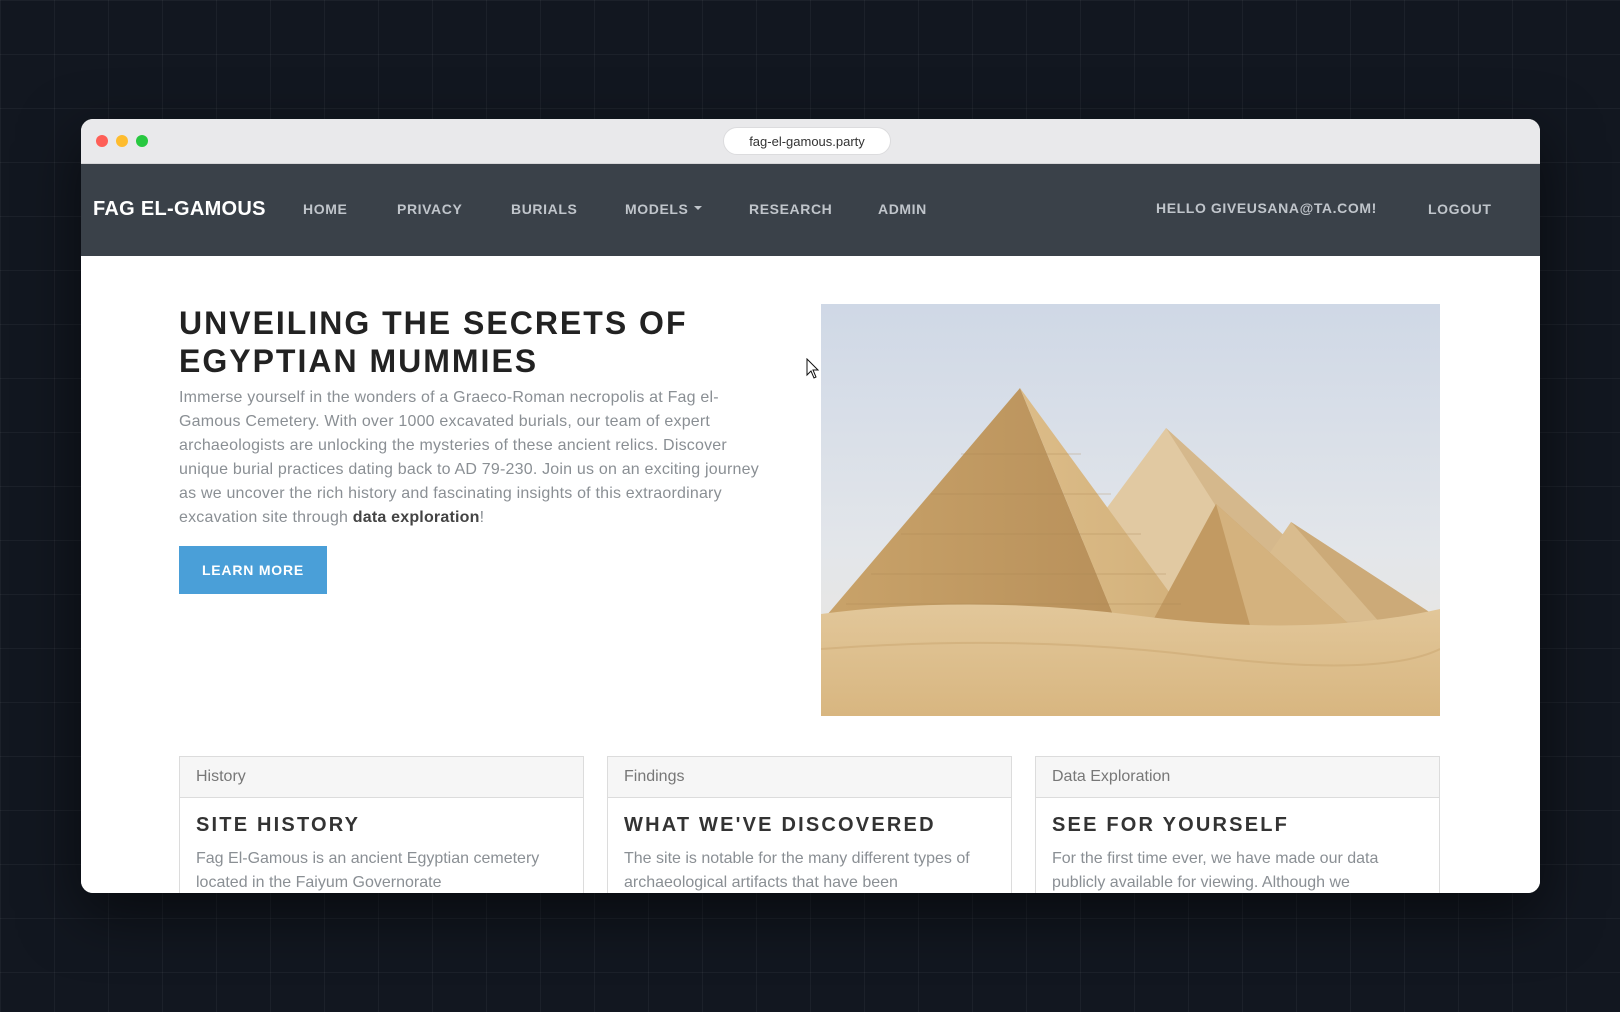 The height and width of the screenshot is (1012, 1620). I want to click on mouse-cursor-icon, so click(813, 368).